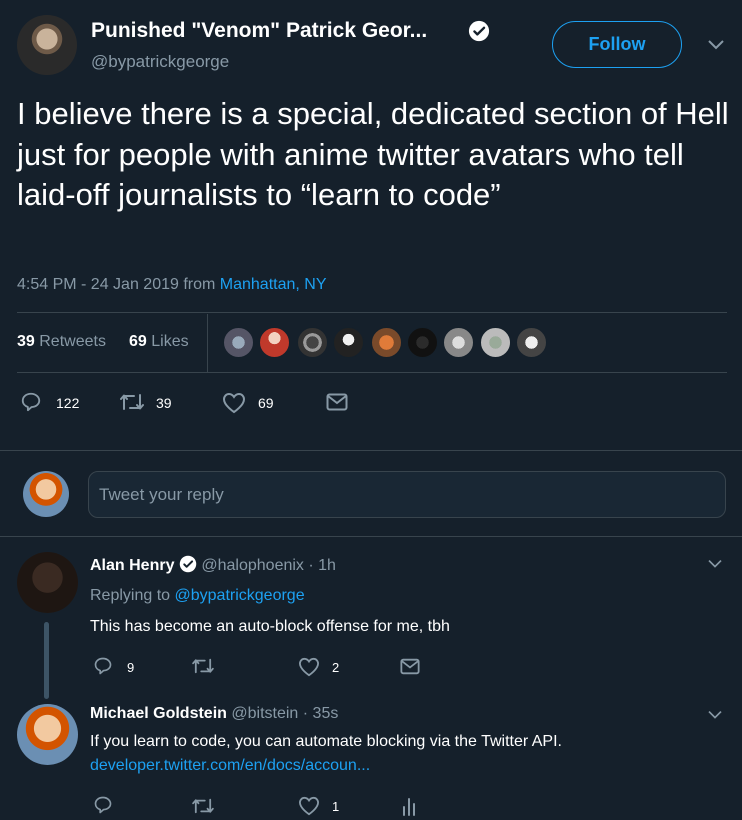 This screenshot has width=742, height=820. Describe the element at coordinates (118, 284) in the screenshot. I see `timestamp-text: 4:54 PM - 24 Jan 2019 from` at that location.